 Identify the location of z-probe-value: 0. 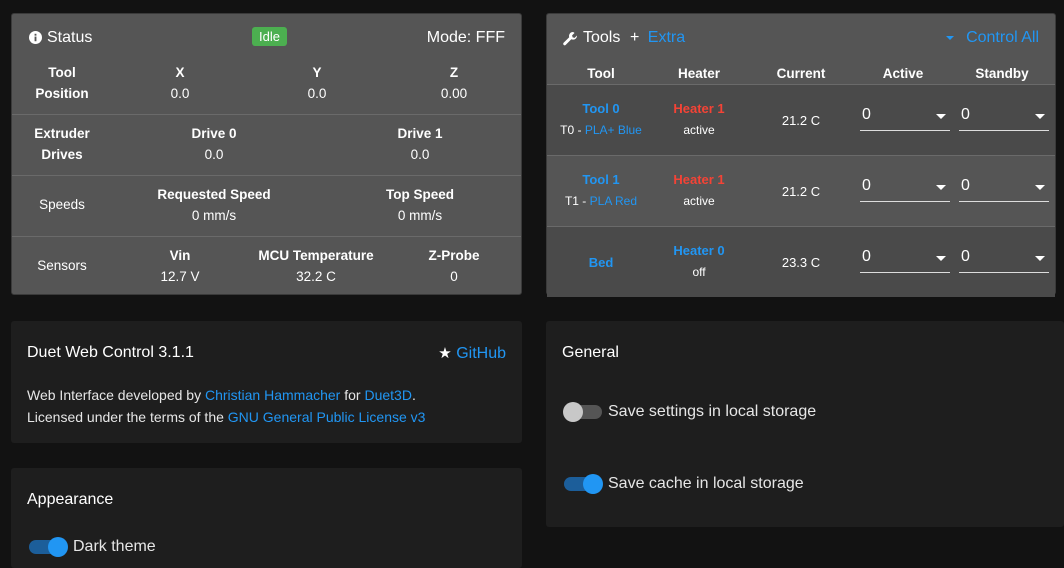
(454, 276).